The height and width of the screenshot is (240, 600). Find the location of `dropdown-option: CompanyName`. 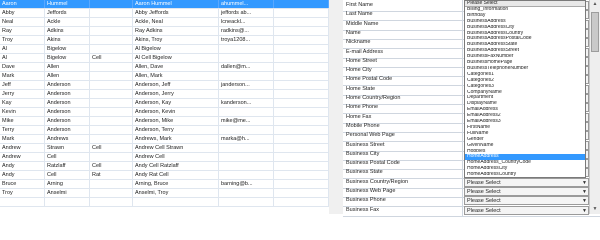

dropdown-option: CompanyName is located at coordinates (525, 93).